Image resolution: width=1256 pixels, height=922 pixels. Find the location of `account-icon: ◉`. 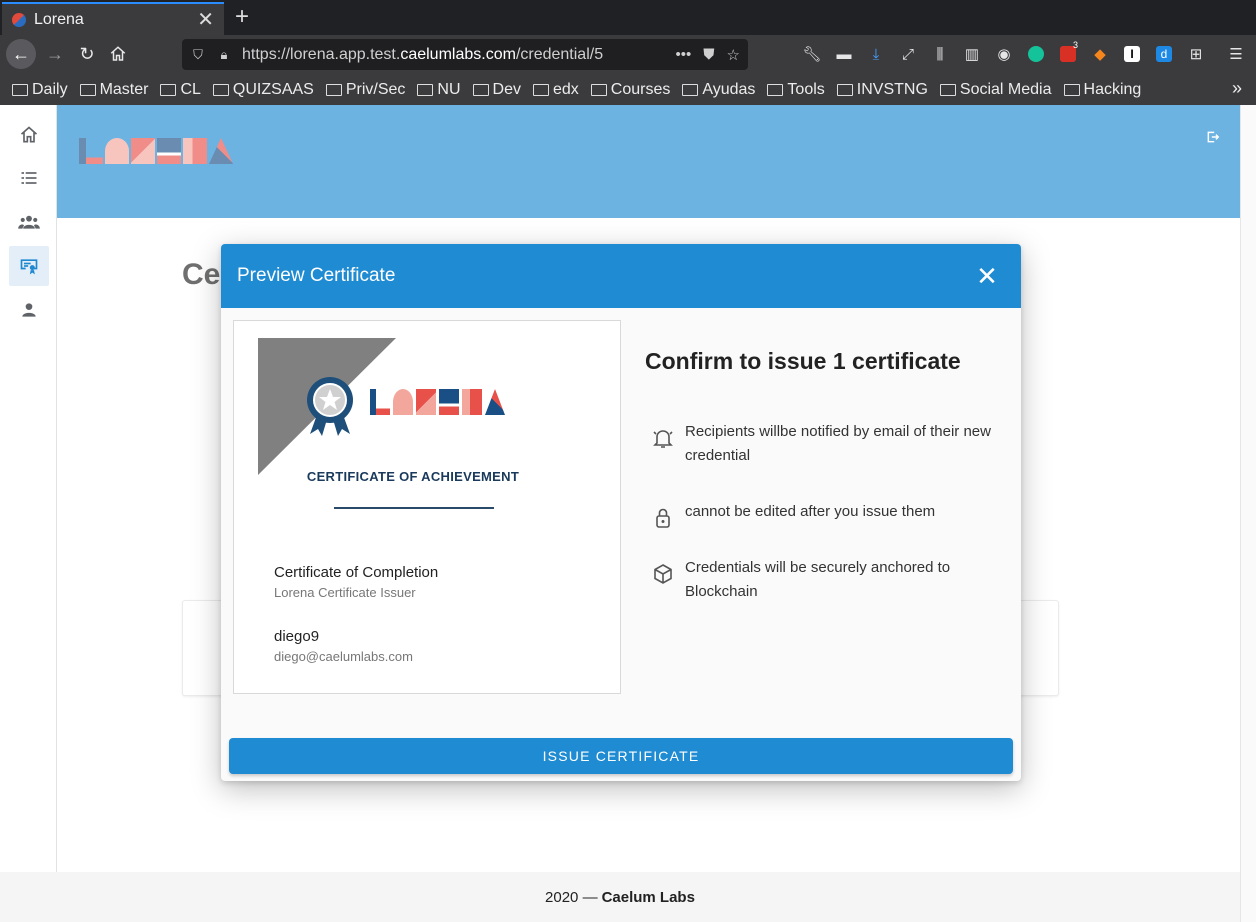

account-icon: ◉ is located at coordinates (1004, 54).